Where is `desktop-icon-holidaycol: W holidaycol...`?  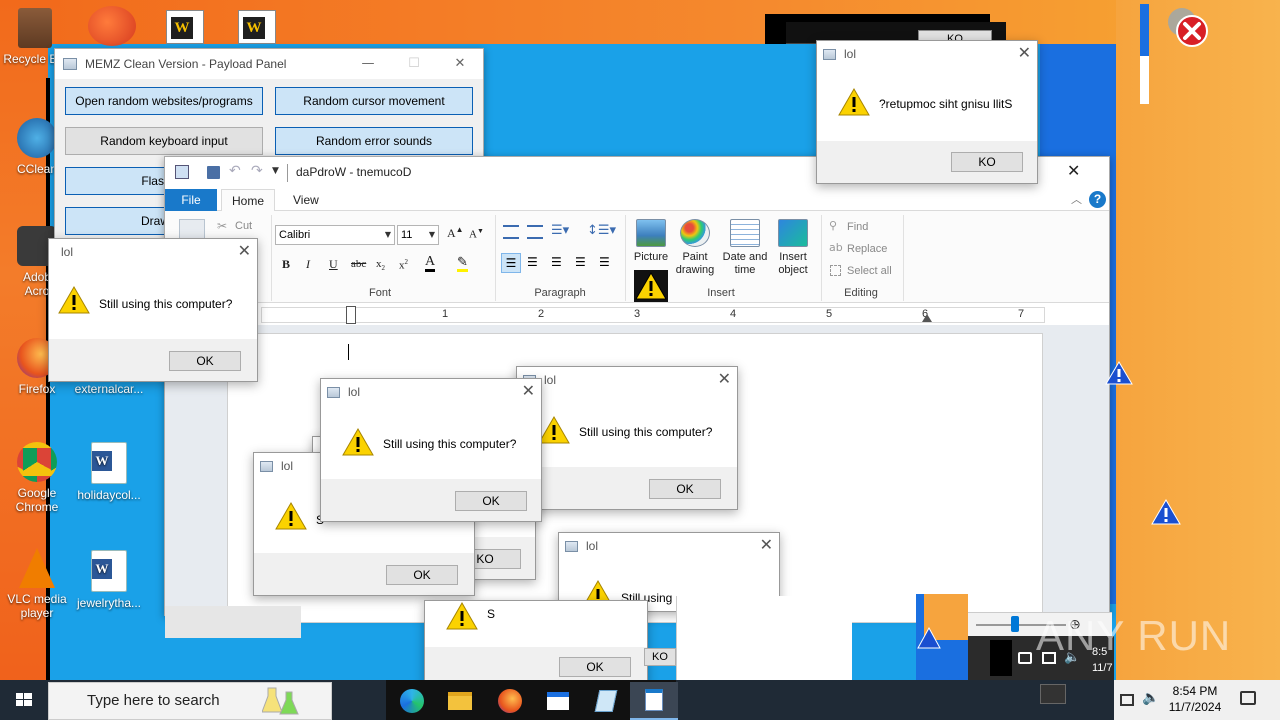 desktop-icon-holidaycol: W holidaycol... is located at coordinates (109, 472).